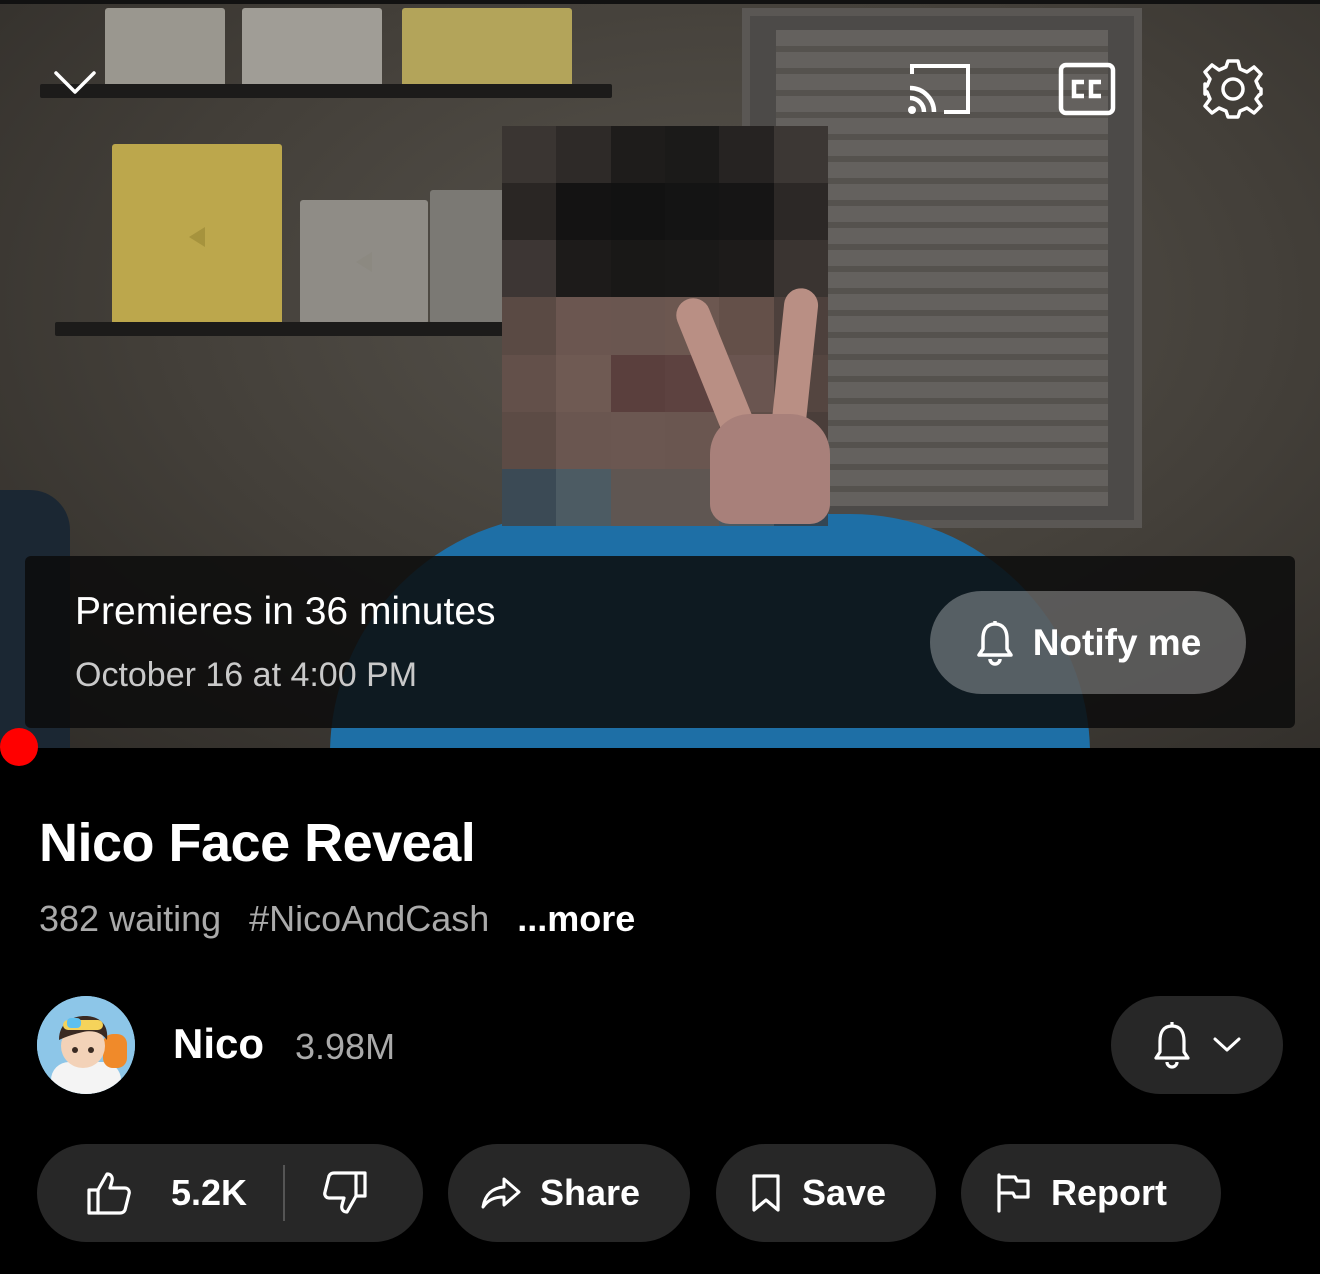 Image resolution: width=1320 pixels, height=1274 pixels. What do you see at coordinates (109, 1193) in the screenshot?
I see `thumbs-up-icon` at bounding box center [109, 1193].